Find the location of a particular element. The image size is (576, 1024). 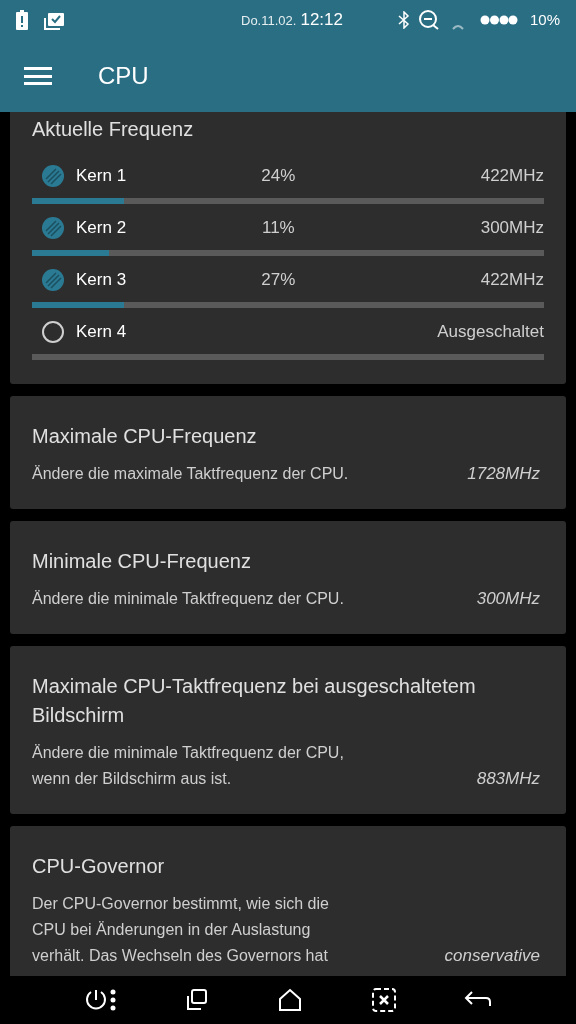

setting-title: Maximale CPU-Frequenz is located at coordinates (145, 436).